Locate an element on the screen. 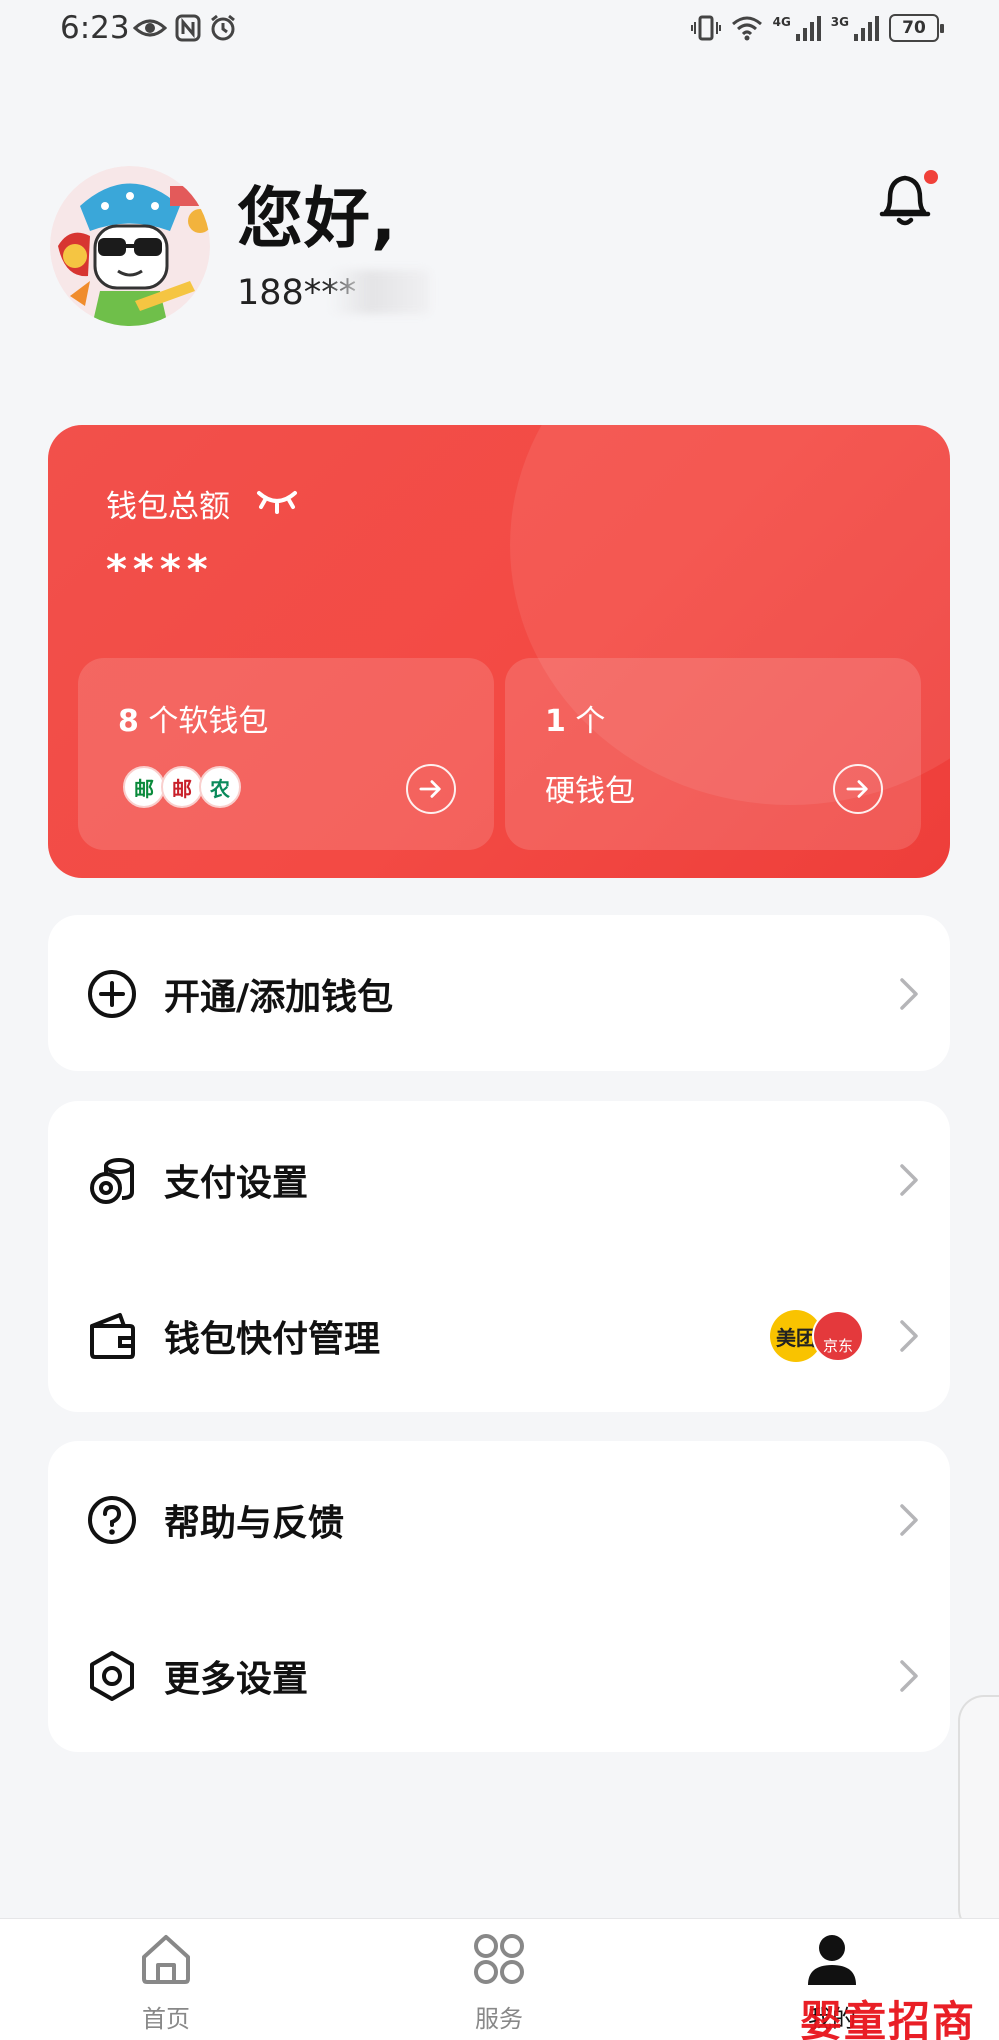 This screenshot has height=2040, width=999. status-right: 4G 3G 70 is located at coordinates (817, 28).